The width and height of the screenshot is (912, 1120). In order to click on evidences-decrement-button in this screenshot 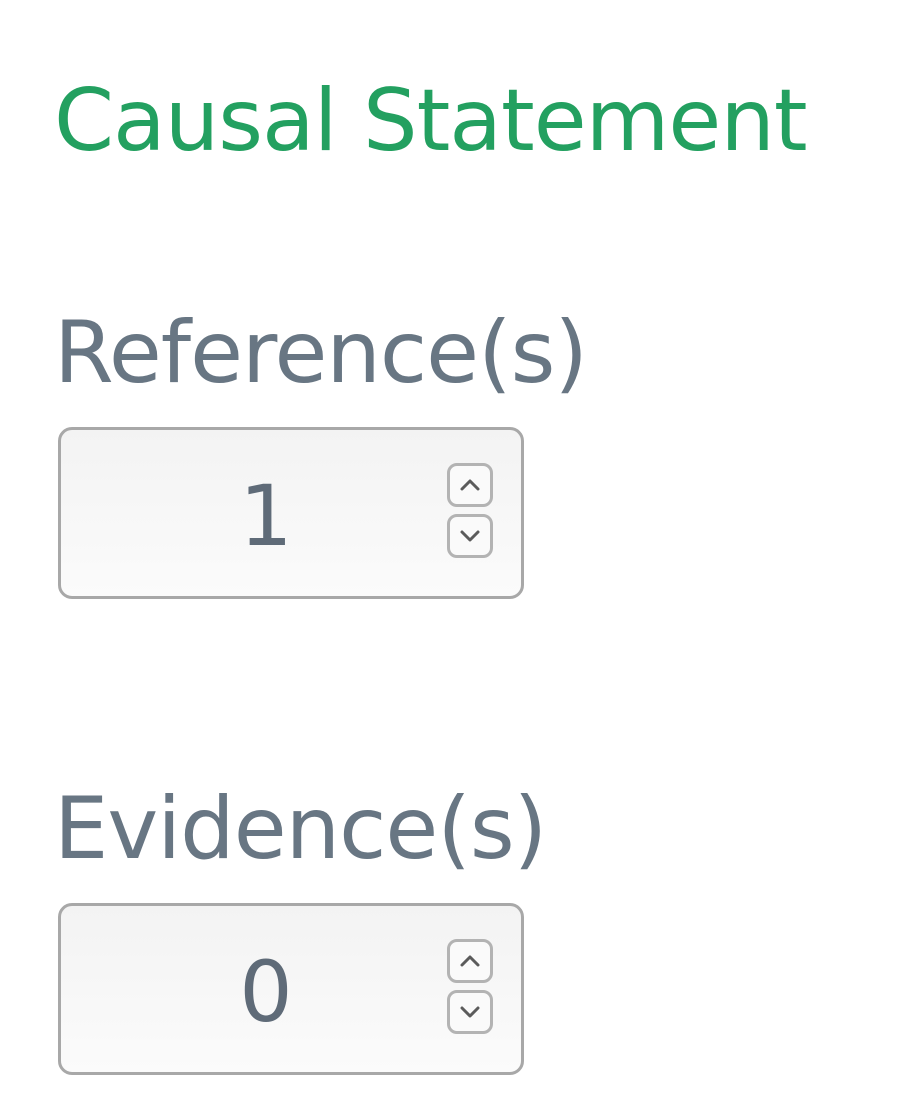, I will do `click(470, 1012)`.